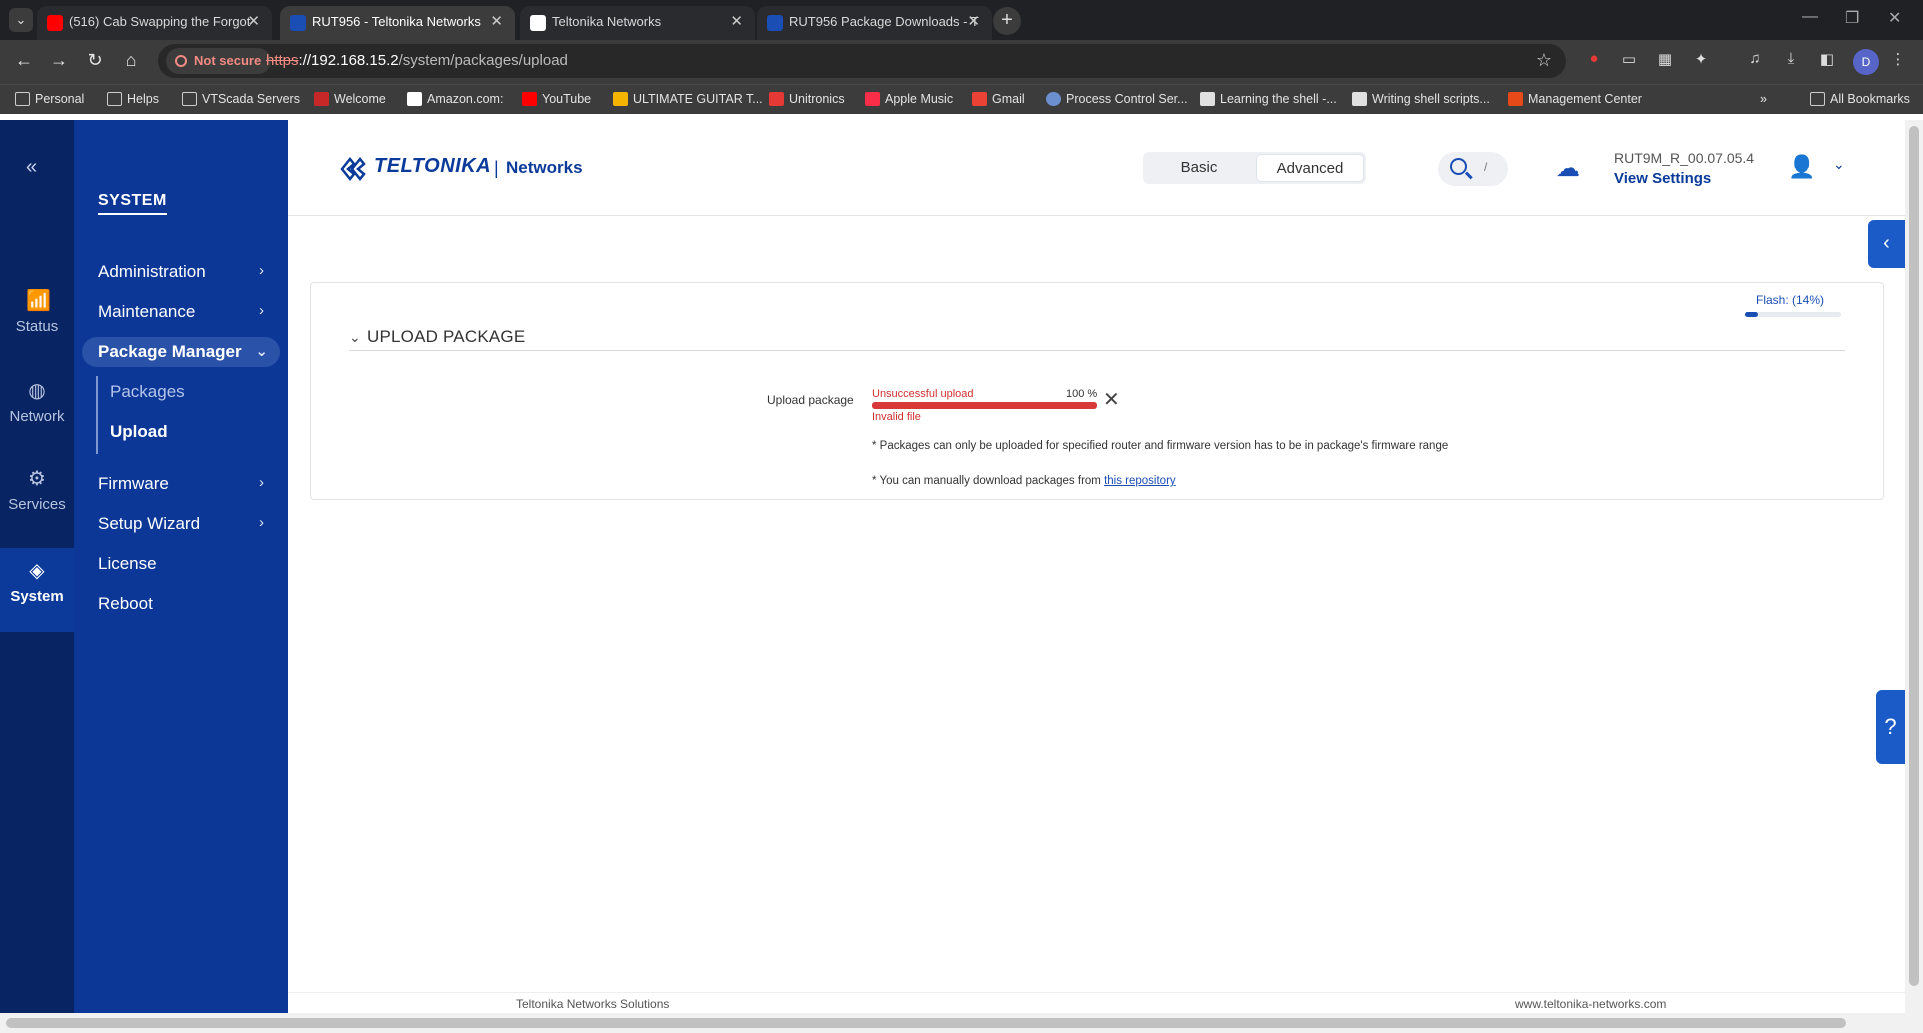  What do you see at coordinates (133, 99) in the screenshot?
I see `bookmark-helps: Helps` at bounding box center [133, 99].